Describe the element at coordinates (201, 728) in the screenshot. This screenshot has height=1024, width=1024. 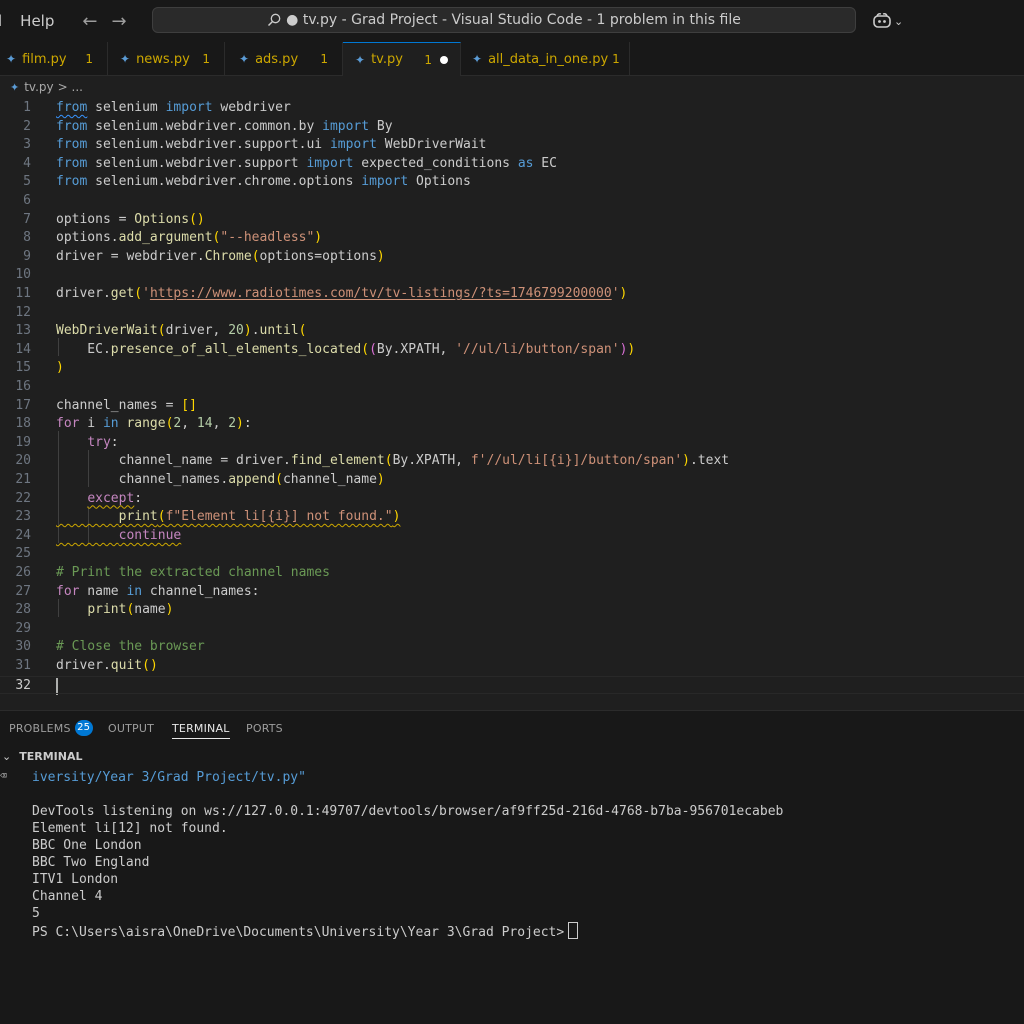
I see `tab-terminal: TERMINAL` at that location.